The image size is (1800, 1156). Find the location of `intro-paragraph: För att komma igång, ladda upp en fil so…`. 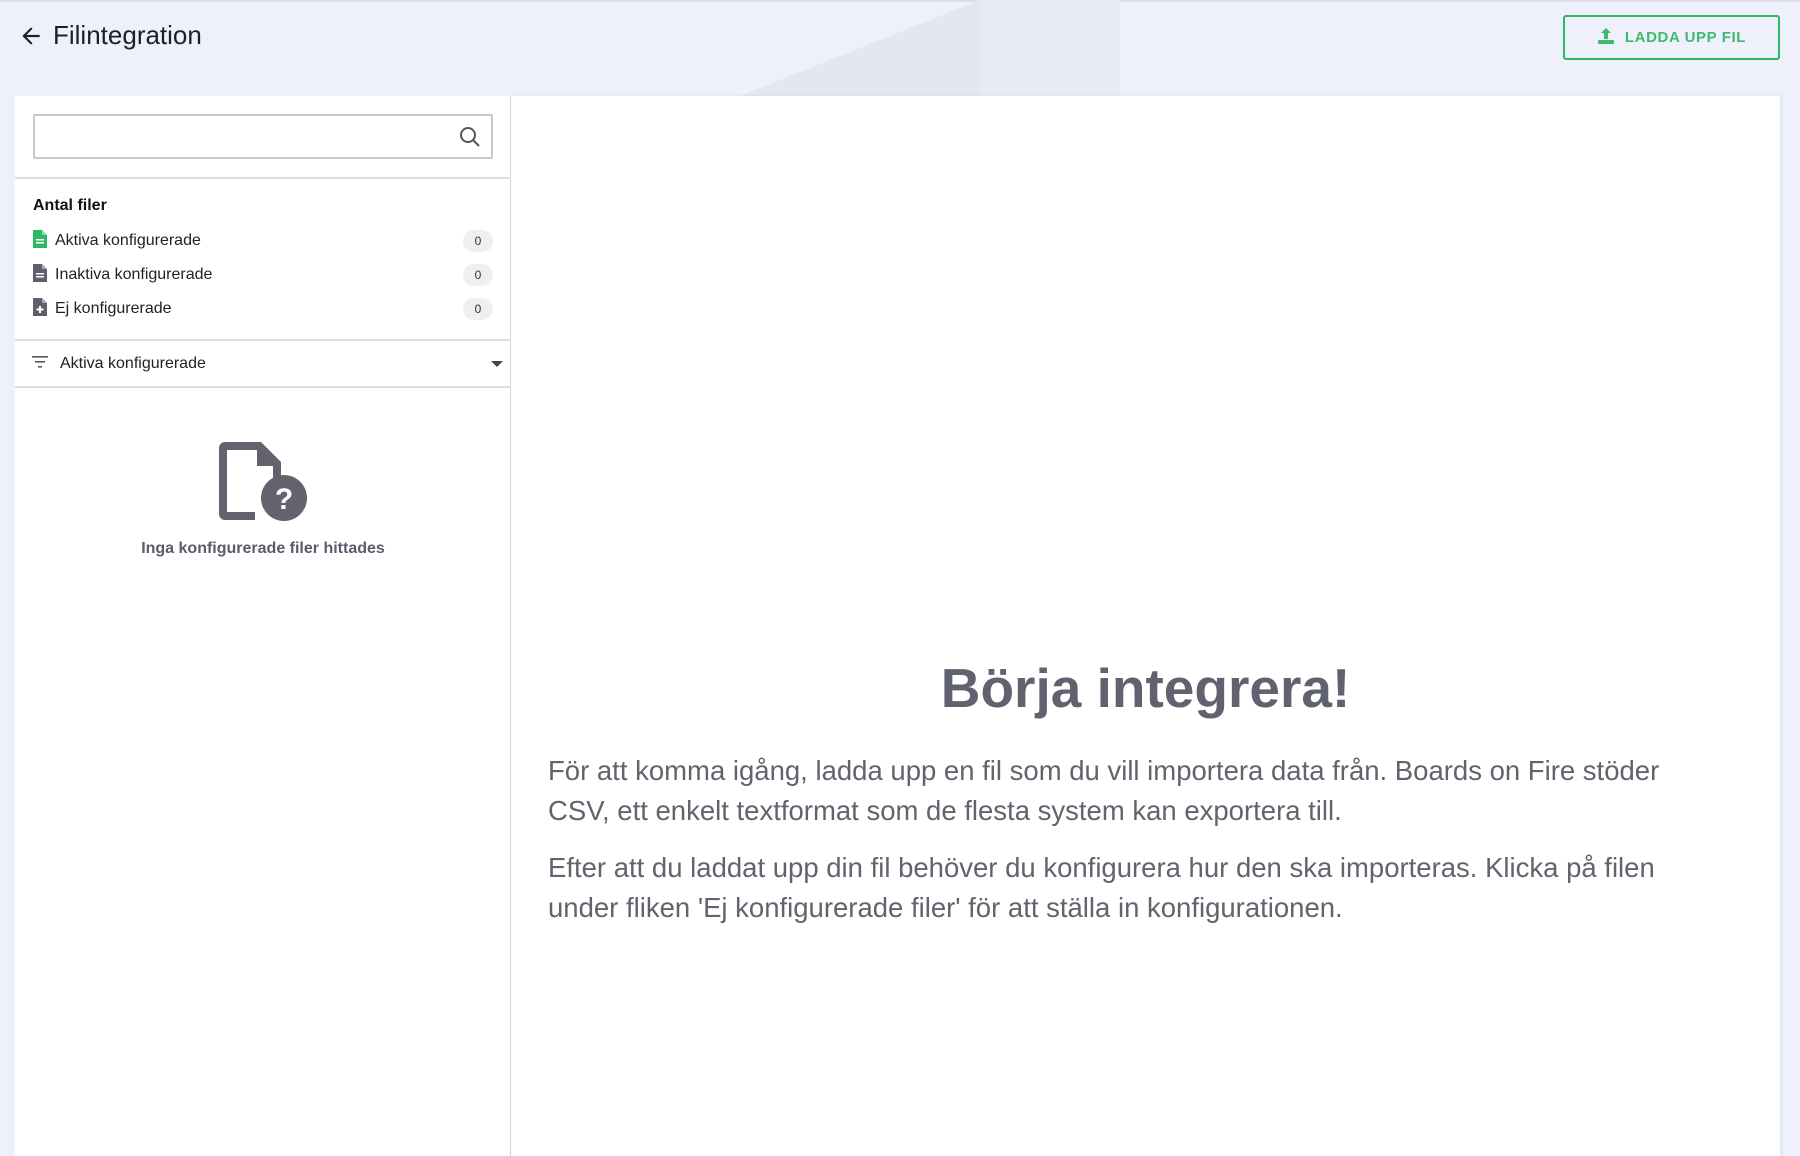

intro-paragraph: För att komma igång, ladda upp en fil so… is located at coordinates (1104, 790).